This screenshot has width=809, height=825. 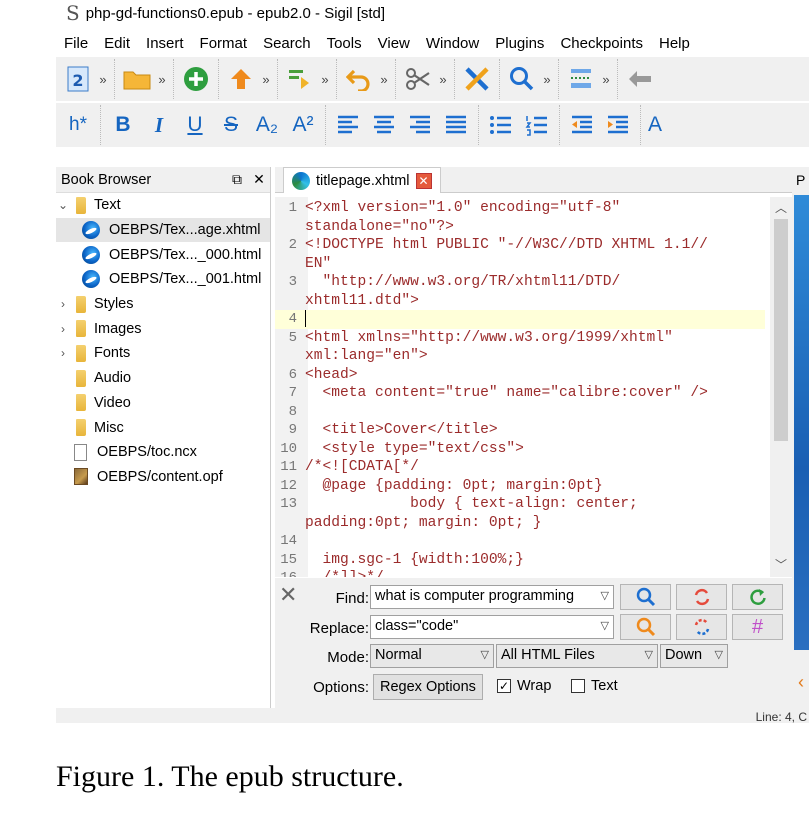 What do you see at coordinates (582, 125) in the screenshot?
I see `outdent-button` at bounding box center [582, 125].